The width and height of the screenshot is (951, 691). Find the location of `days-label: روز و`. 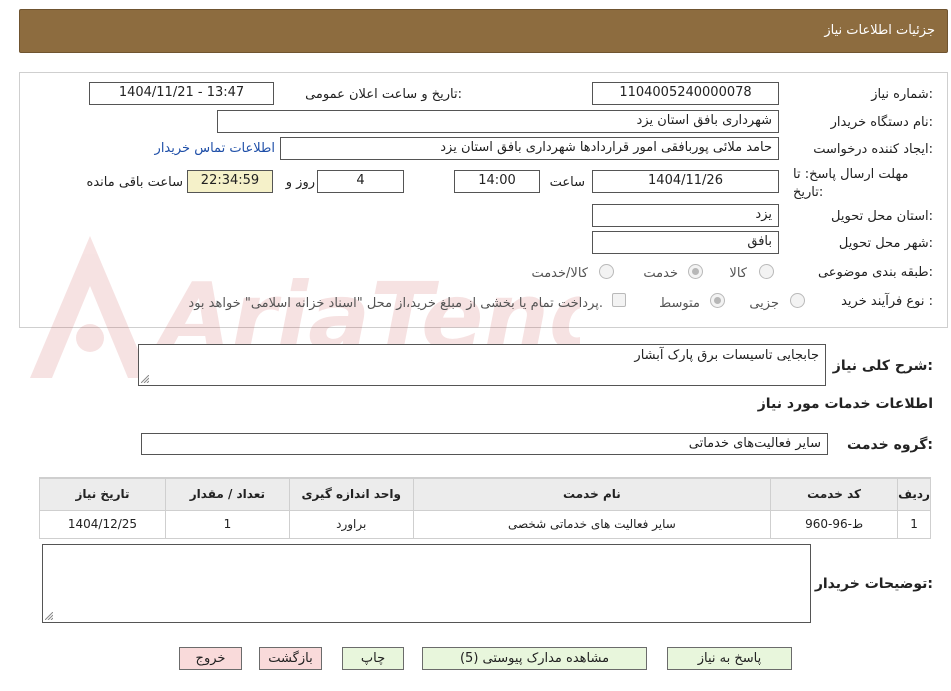

days-label: روز و is located at coordinates (300, 182).